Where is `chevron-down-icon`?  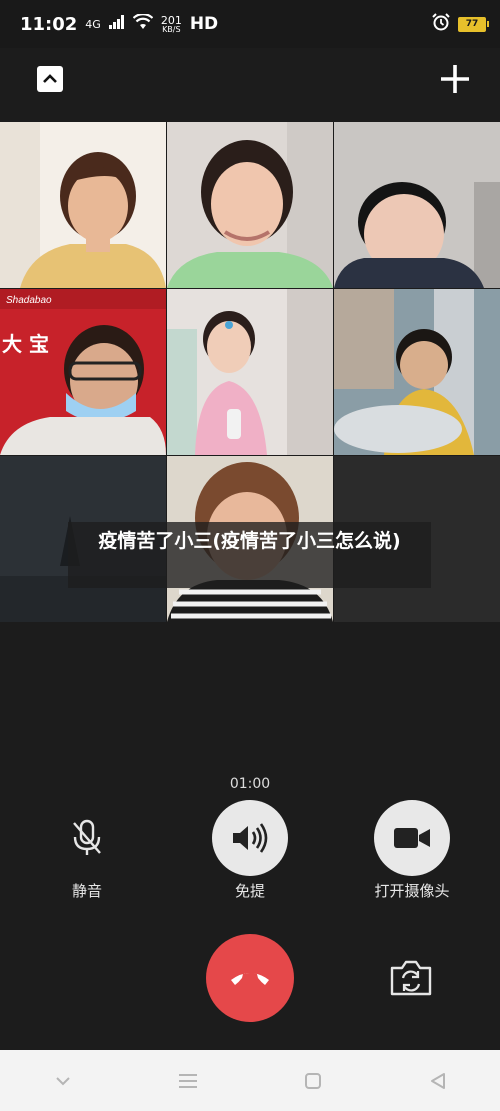
chevron-down-icon is located at coordinates (62, 1080).